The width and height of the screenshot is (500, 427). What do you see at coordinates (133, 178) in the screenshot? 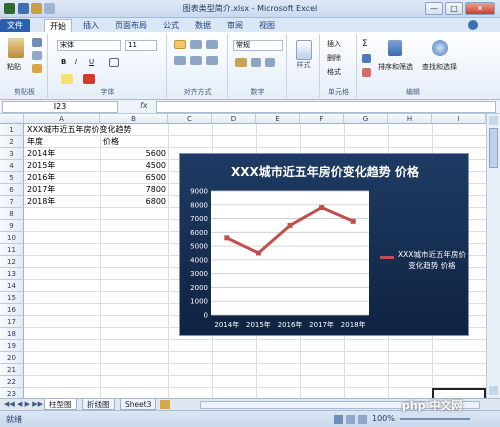
I see `cell-b5: 6500` at bounding box center [133, 178].